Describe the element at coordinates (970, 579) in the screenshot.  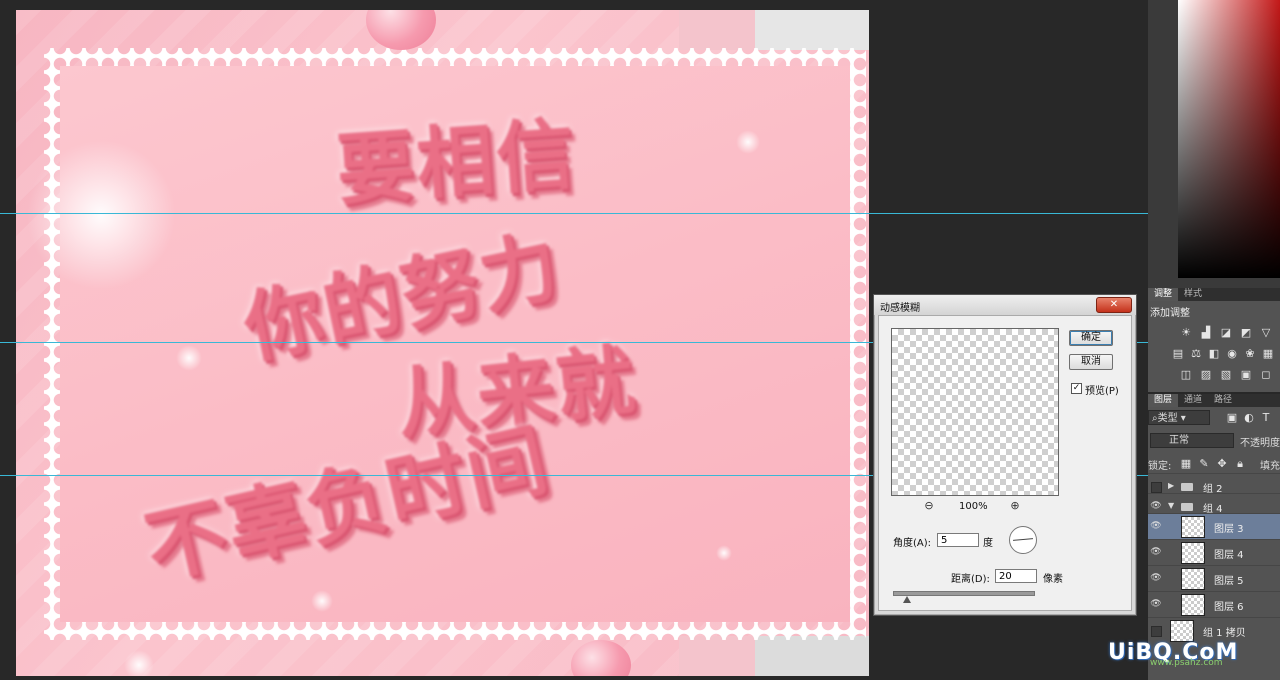
I see `distance-label: 距离(D):` at that location.